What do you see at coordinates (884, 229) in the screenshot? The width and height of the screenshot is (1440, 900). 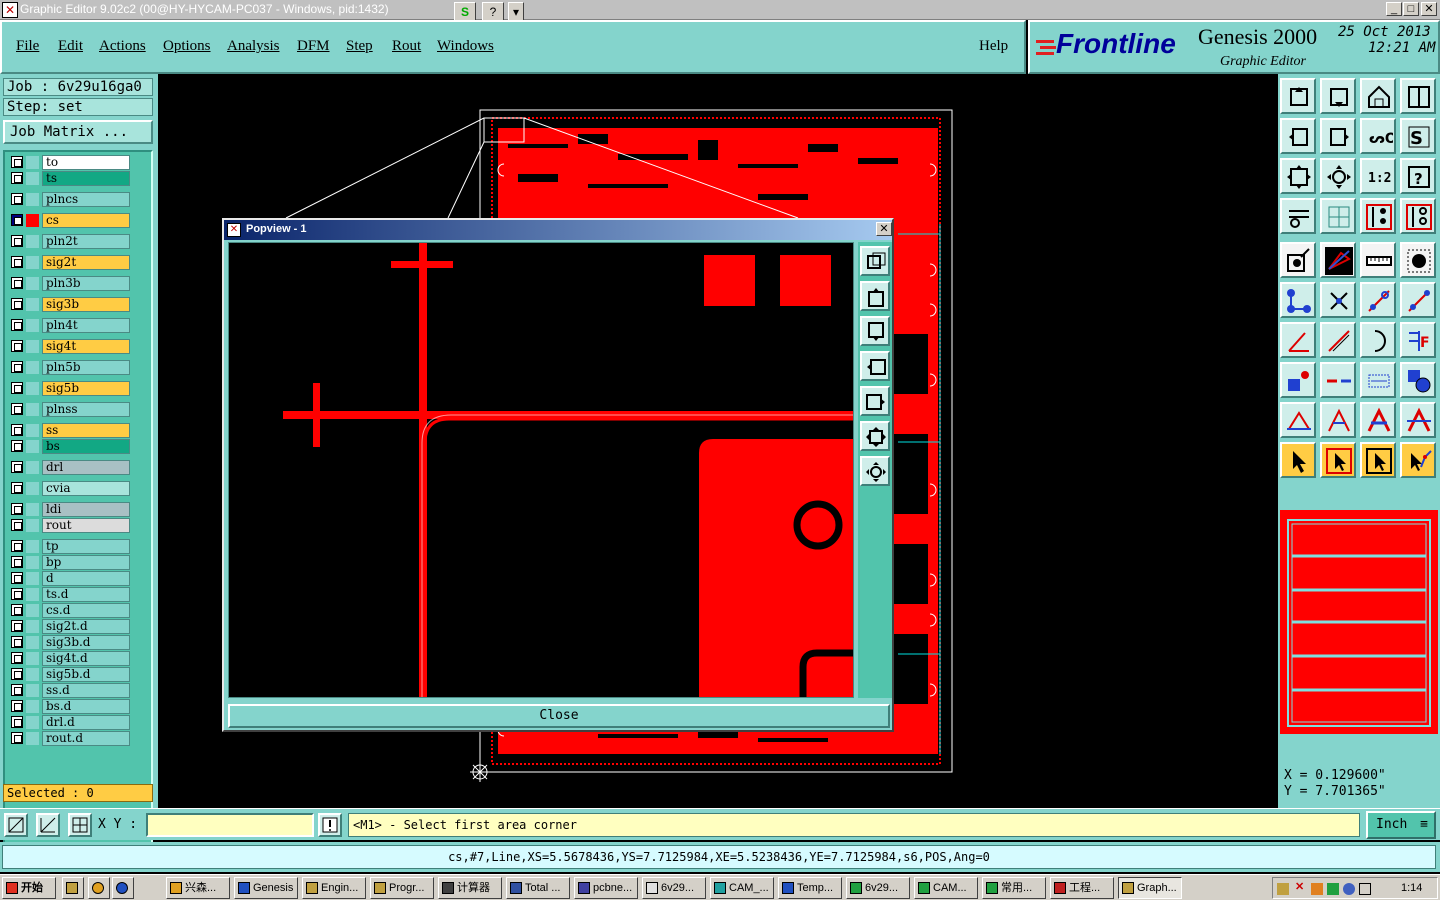 I see `popview-close-icon: ✕` at bounding box center [884, 229].